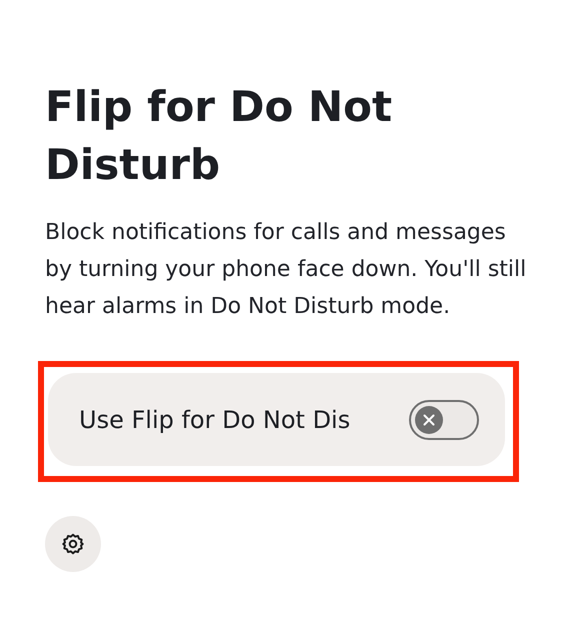 This screenshot has height=627, width=576. I want to click on toggle-switch, so click(444, 420).